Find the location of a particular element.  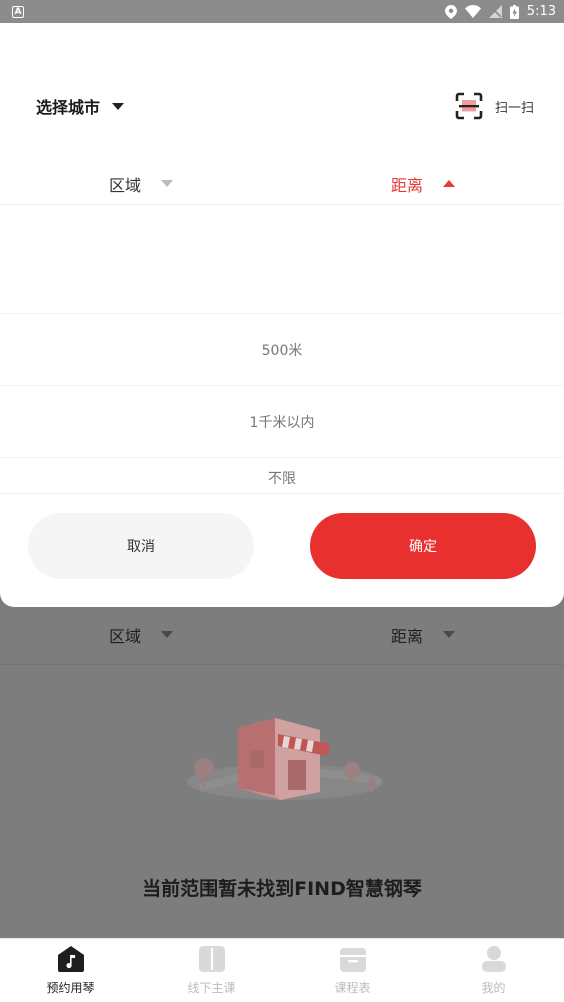

status-bar: A 5:13 is located at coordinates (282, 11).